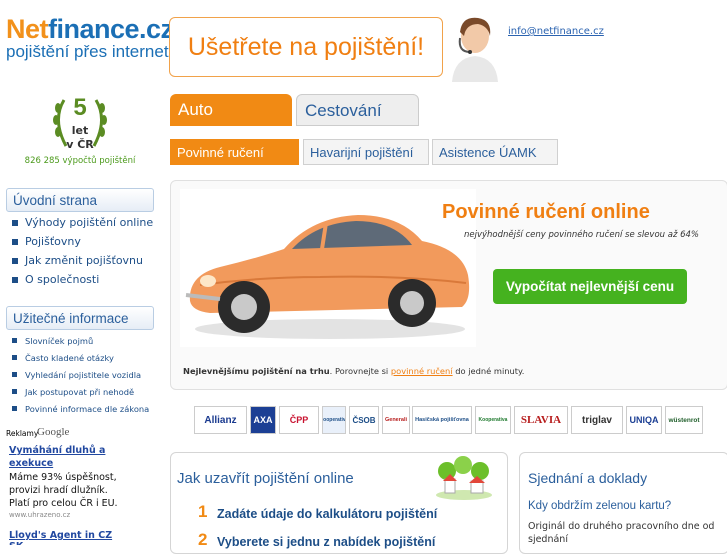 This screenshot has height=554, width=727. What do you see at coordinates (22, 433) in the screenshot?
I see `ads-label: Reklamy` at bounding box center [22, 433].